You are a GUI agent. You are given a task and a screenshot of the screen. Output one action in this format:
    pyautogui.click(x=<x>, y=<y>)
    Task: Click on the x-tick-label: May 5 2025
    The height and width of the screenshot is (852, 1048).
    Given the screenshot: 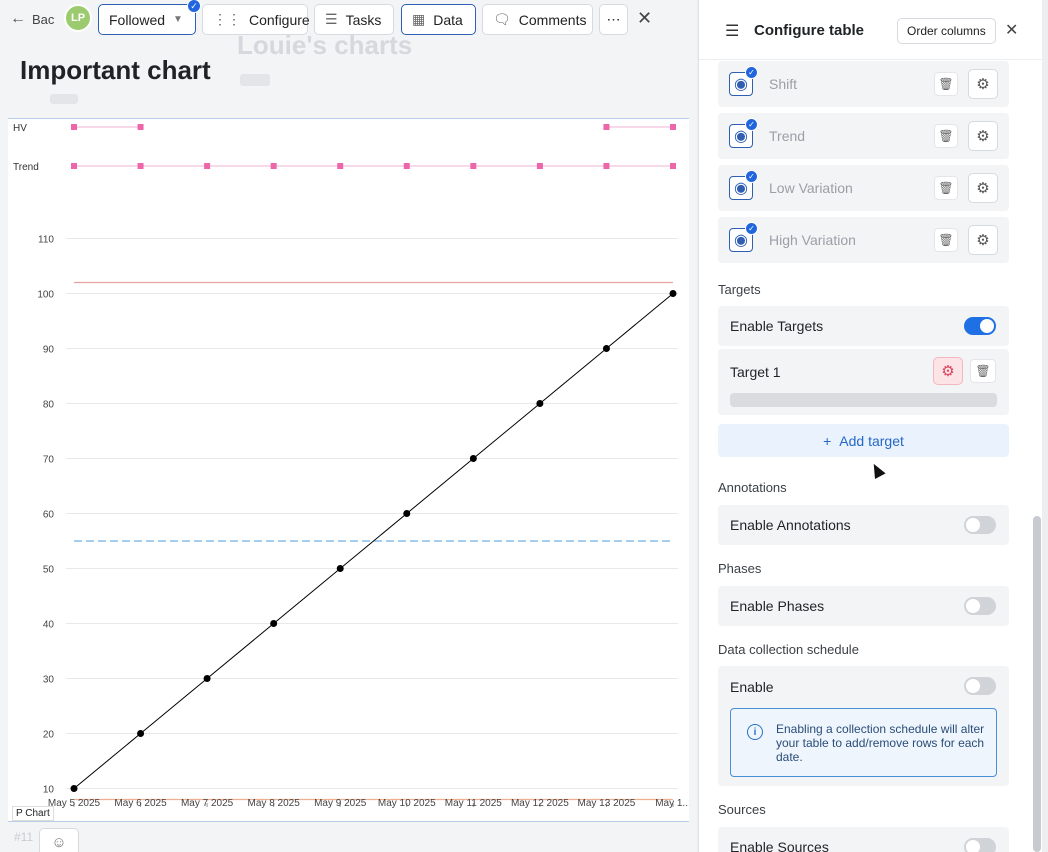 What is the action you would take?
    pyautogui.click(x=74, y=803)
    